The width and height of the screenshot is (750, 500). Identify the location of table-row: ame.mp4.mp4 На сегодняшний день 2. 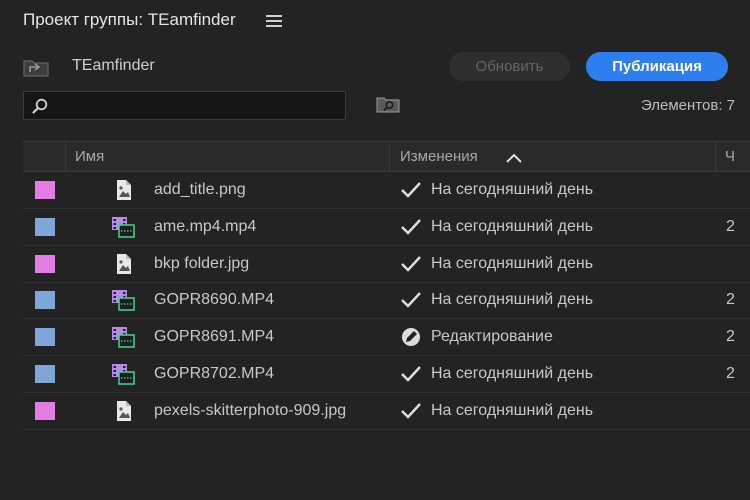
(386, 227).